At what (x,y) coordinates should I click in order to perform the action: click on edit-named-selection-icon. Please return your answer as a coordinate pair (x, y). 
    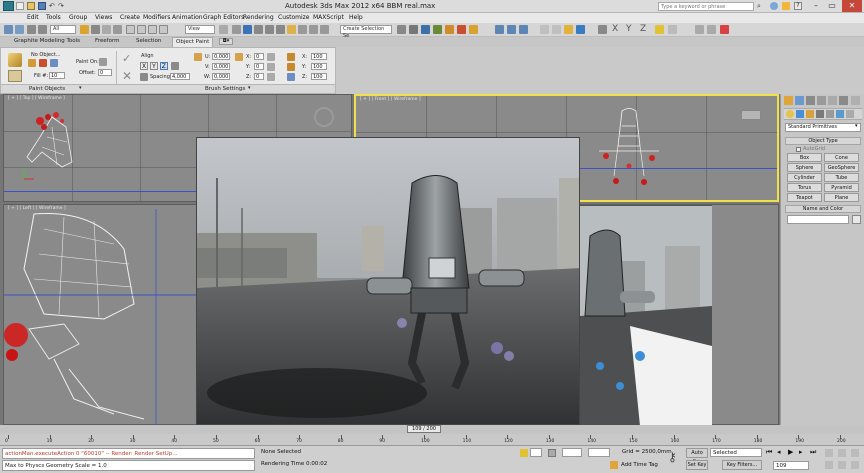
    Looking at the image, I should click on (291, 29).